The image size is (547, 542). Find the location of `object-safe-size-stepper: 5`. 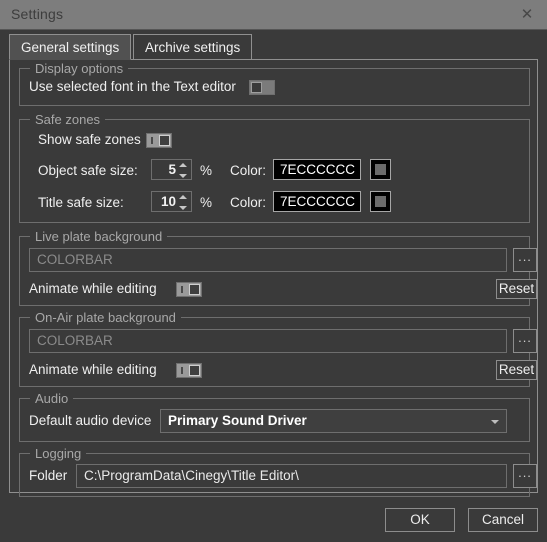

object-safe-size-stepper: 5 is located at coordinates (171, 169).